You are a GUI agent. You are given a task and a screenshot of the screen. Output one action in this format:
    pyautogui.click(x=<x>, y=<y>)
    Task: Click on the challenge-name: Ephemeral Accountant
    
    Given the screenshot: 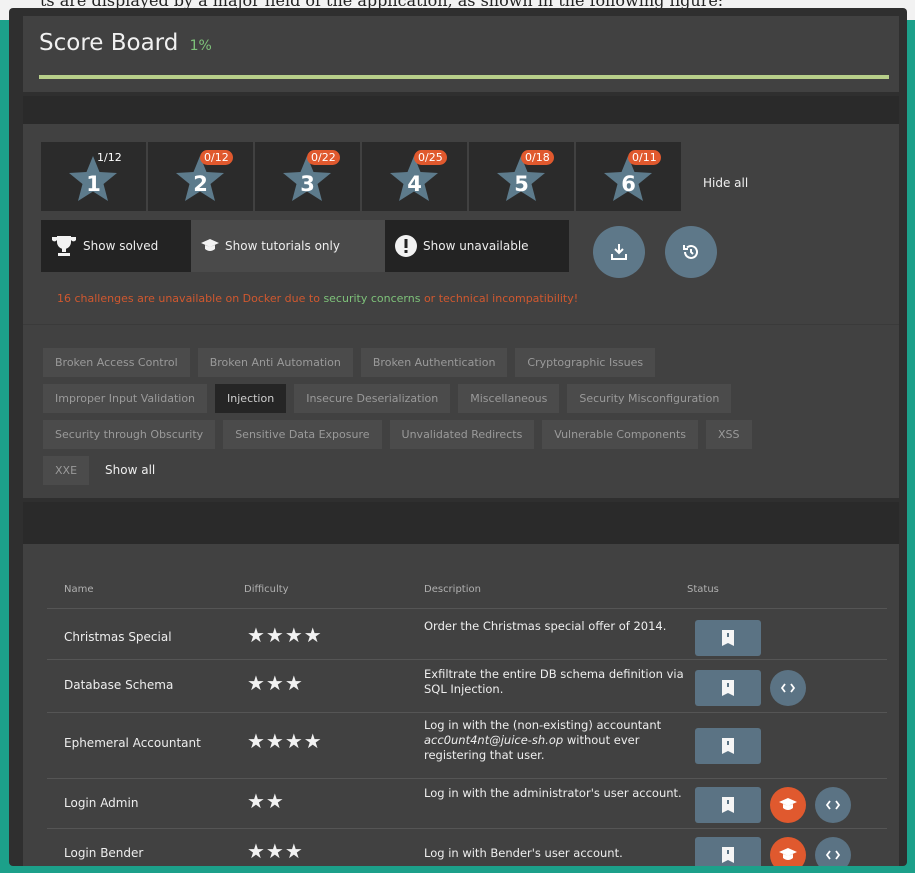 What is the action you would take?
    pyautogui.click(x=132, y=743)
    